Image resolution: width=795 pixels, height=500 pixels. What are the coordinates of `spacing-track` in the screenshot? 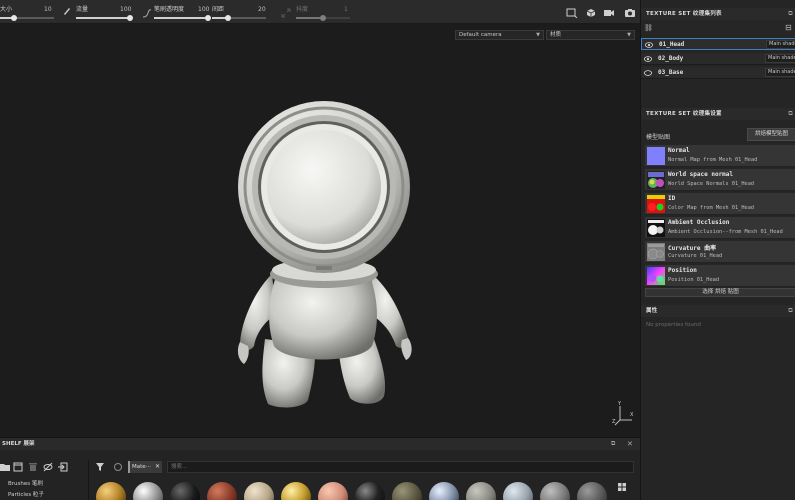 It's located at (239, 18).